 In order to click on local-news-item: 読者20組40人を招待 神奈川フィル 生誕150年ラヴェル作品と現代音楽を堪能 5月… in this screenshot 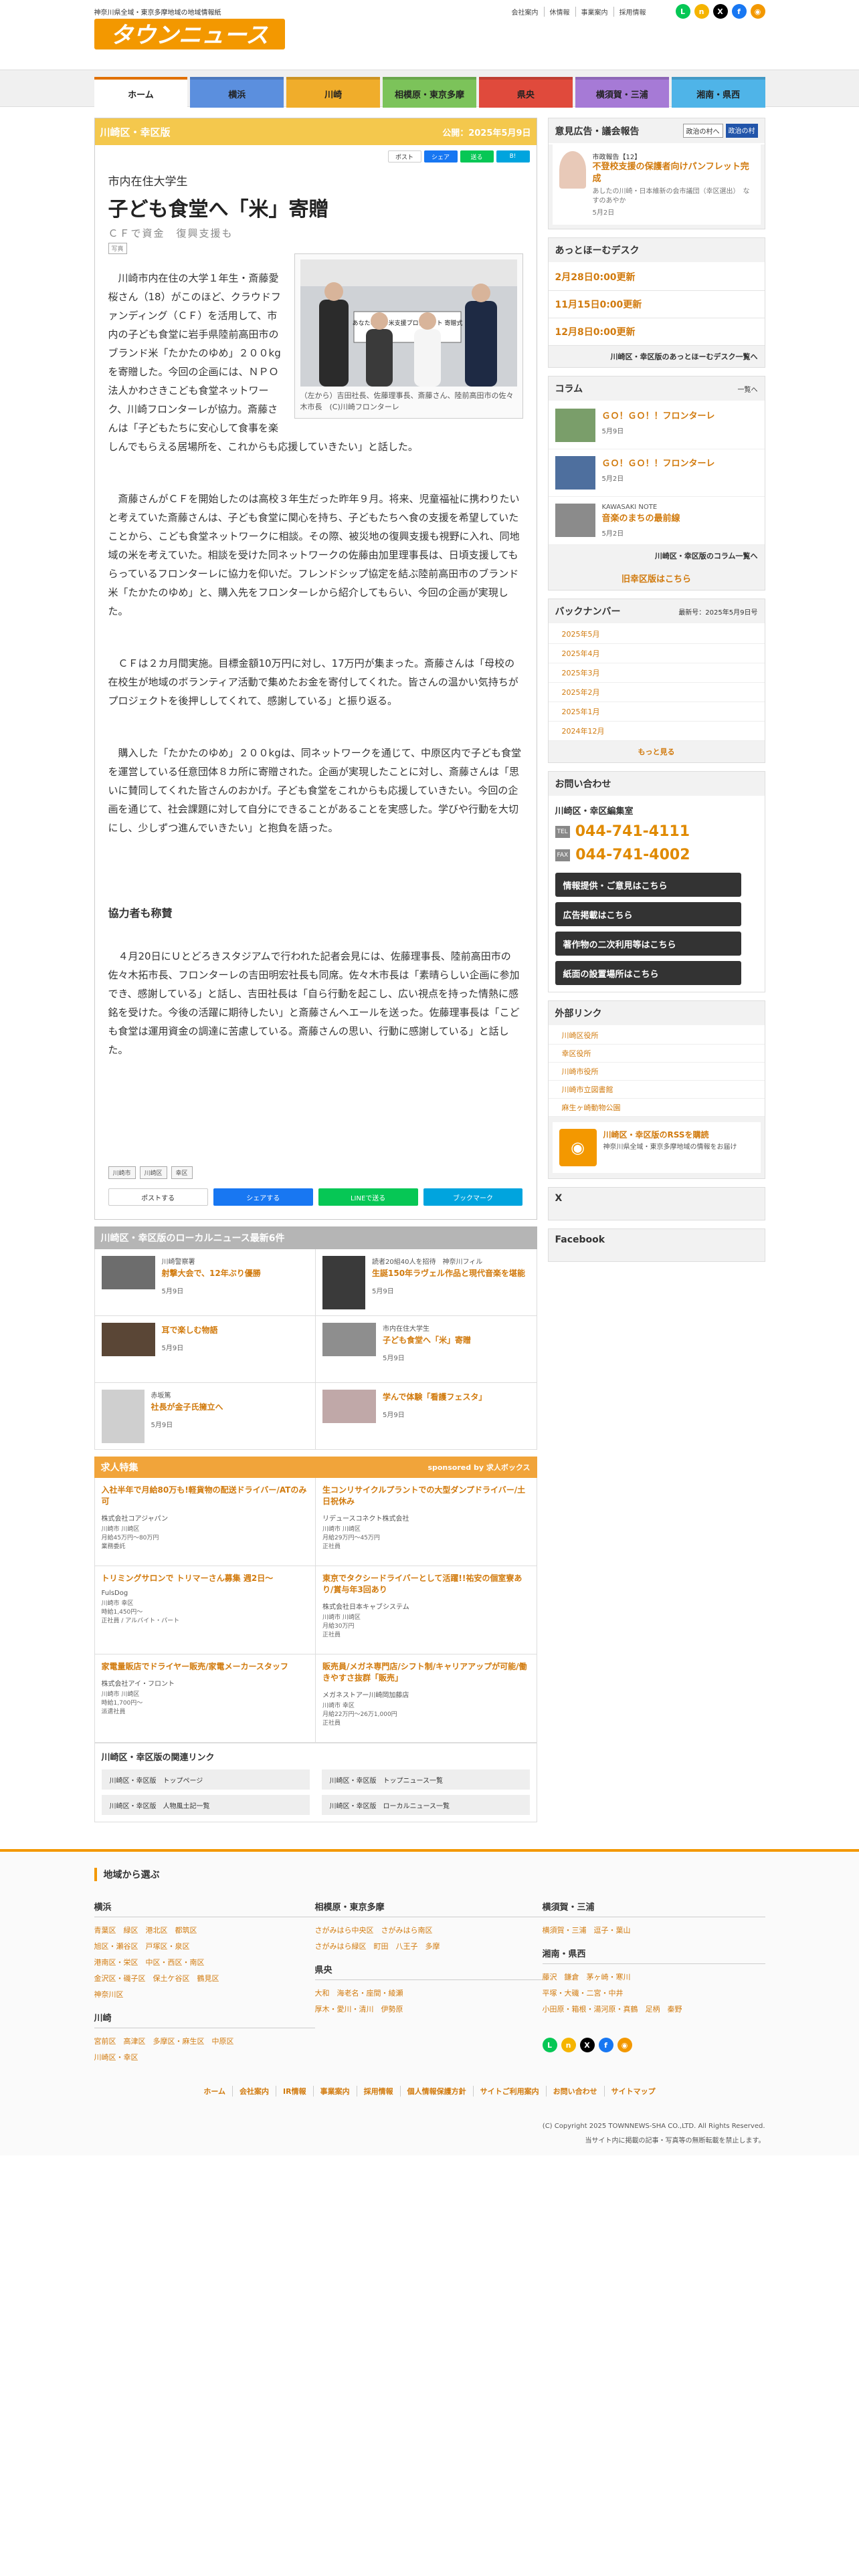, I will do `click(427, 1283)`.